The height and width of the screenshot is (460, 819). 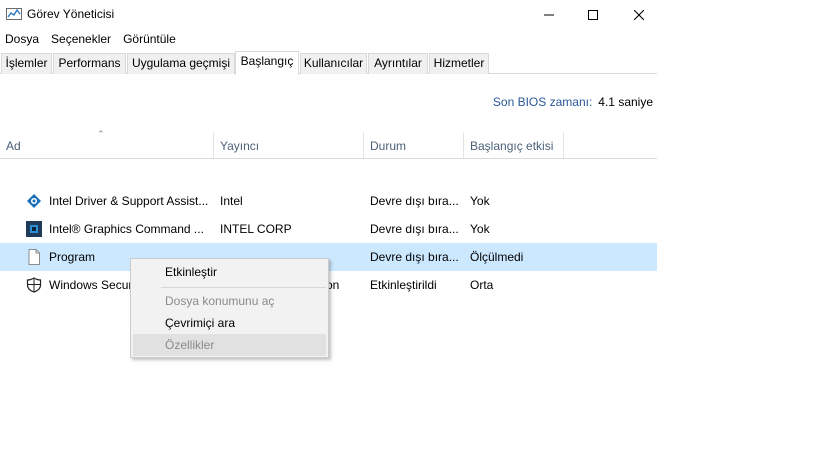 What do you see at coordinates (482, 285) in the screenshot?
I see `row-impact: Orta` at bounding box center [482, 285].